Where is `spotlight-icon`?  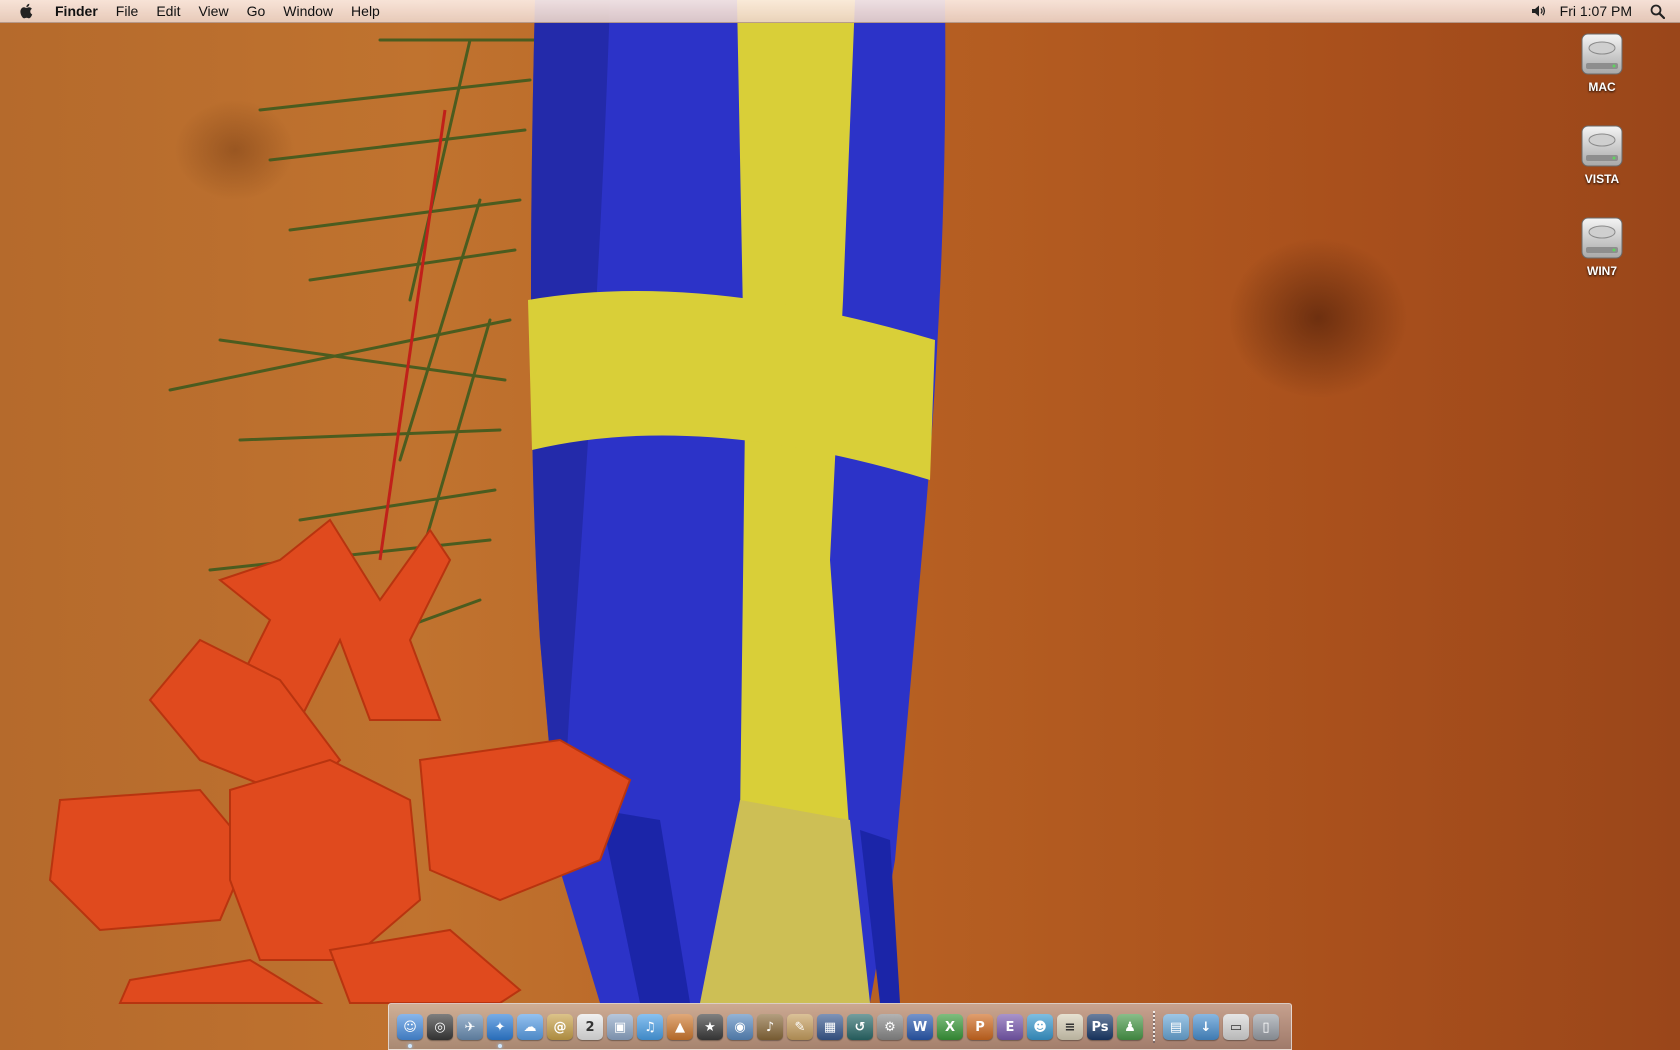 spotlight-icon is located at coordinates (1657, 11).